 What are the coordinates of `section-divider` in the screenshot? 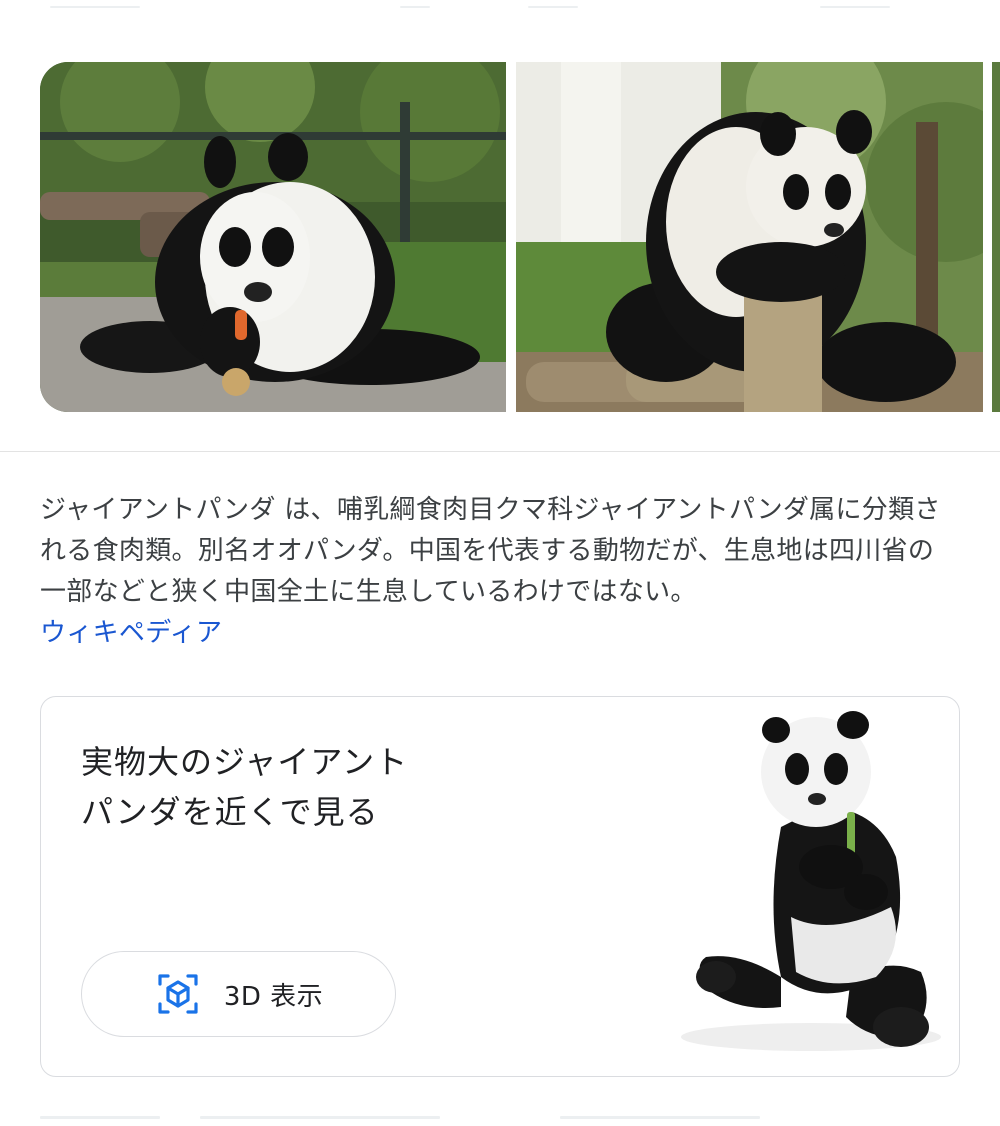 It's located at (500, 451).